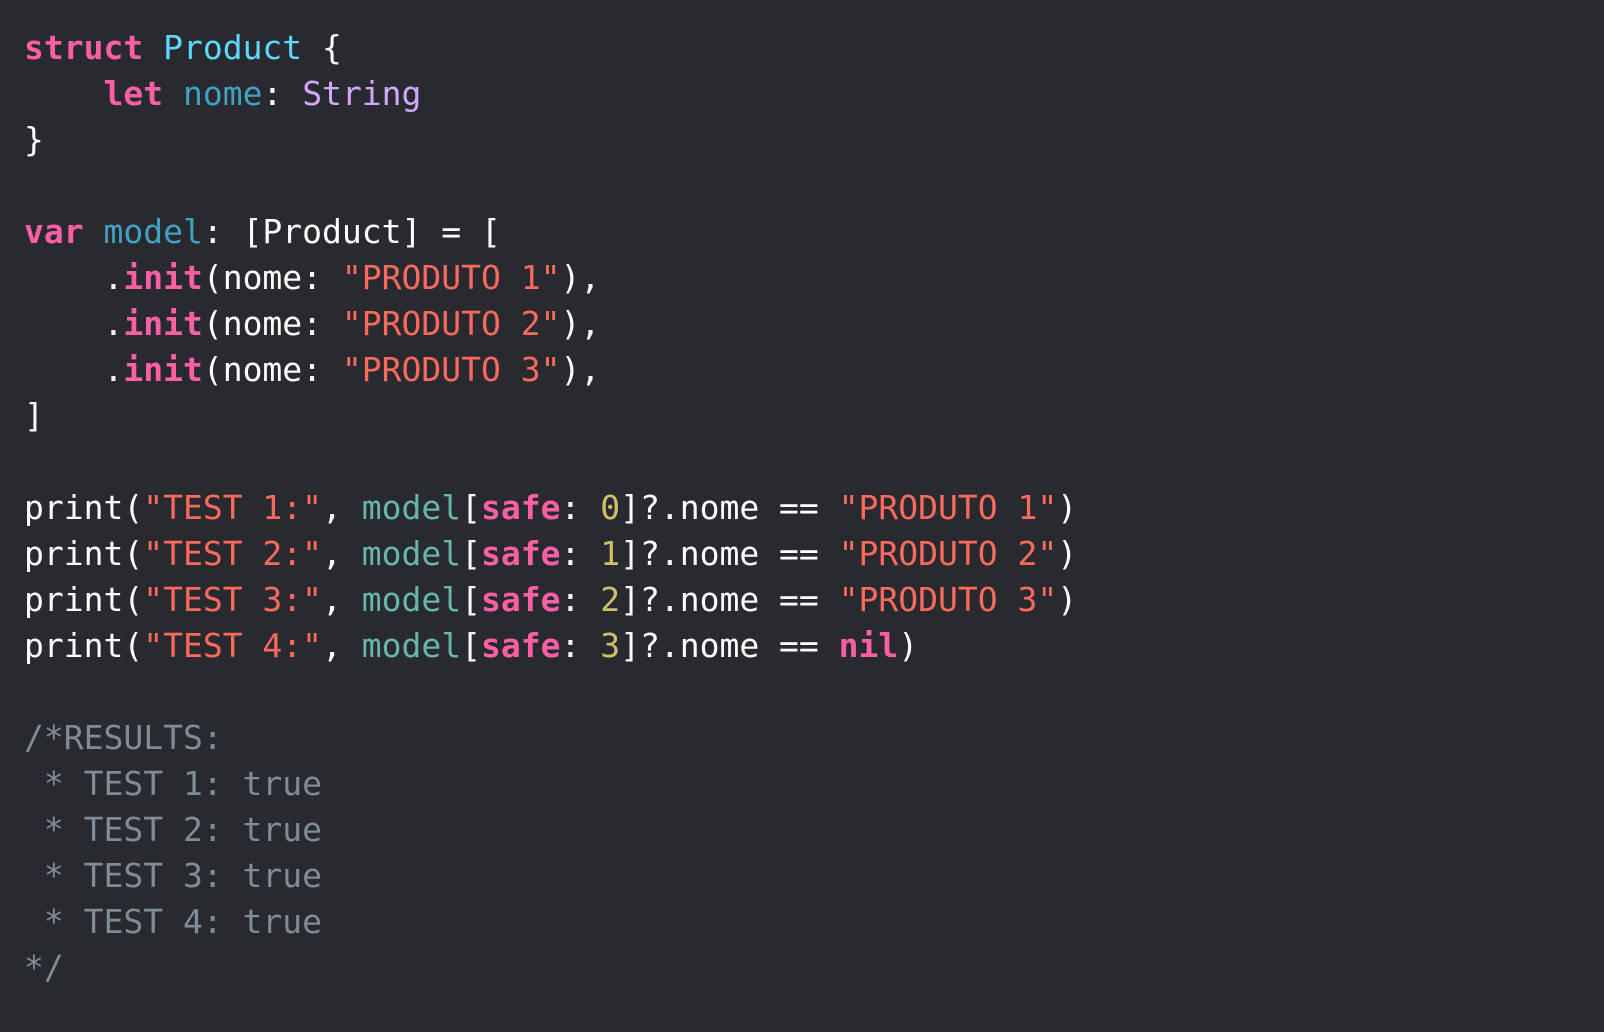  What do you see at coordinates (814, 94) in the screenshot?
I see `code-line: let nome: String` at bounding box center [814, 94].